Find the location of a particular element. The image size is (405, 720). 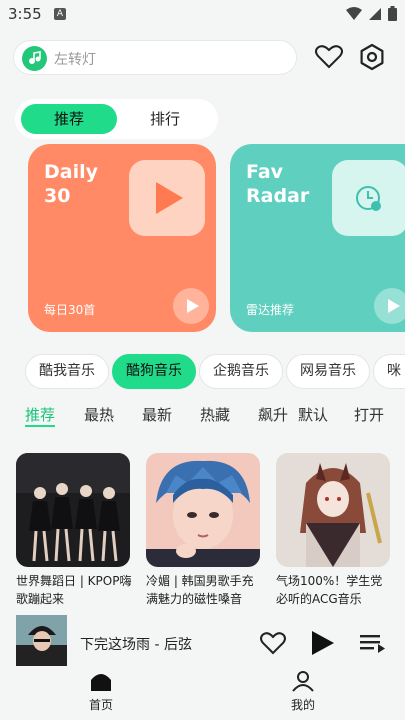

playlist-title: 世界舞蹈日 | KPOP嗨歌蹦起来 is located at coordinates (74, 590).